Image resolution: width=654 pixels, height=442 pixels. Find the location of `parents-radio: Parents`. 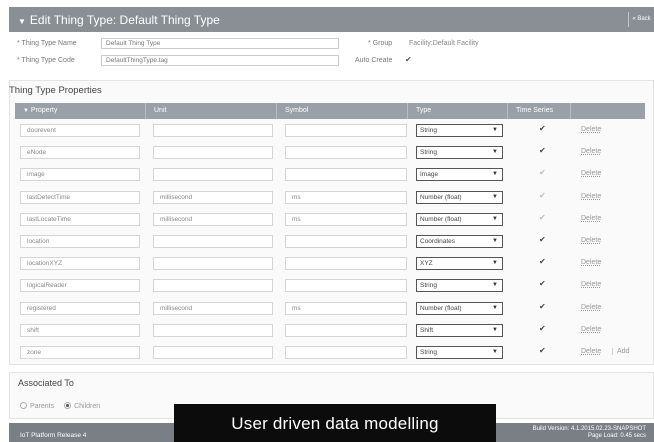

parents-radio: Parents is located at coordinates (37, 406).